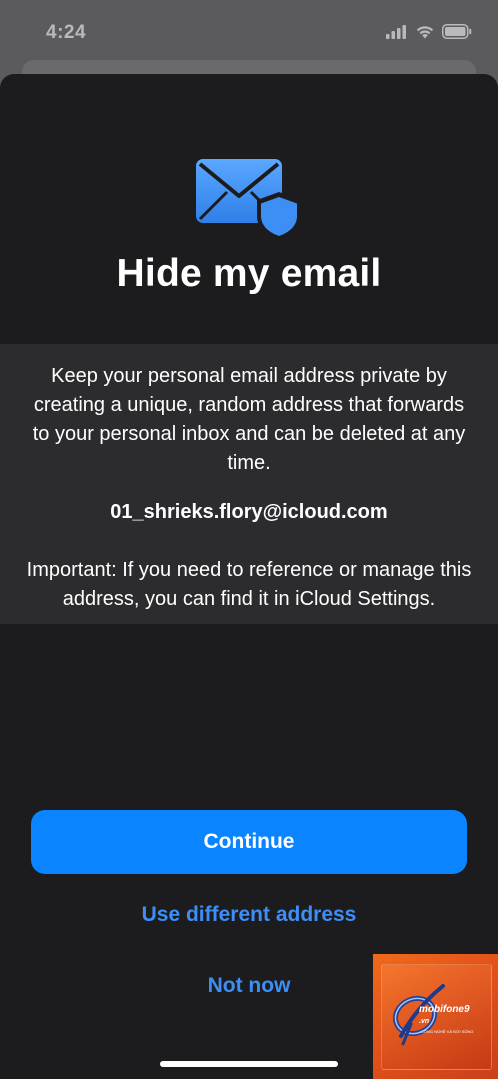 The image size is (498, 1079). I want to click on cellular-signal-icon, so click(396, 31).